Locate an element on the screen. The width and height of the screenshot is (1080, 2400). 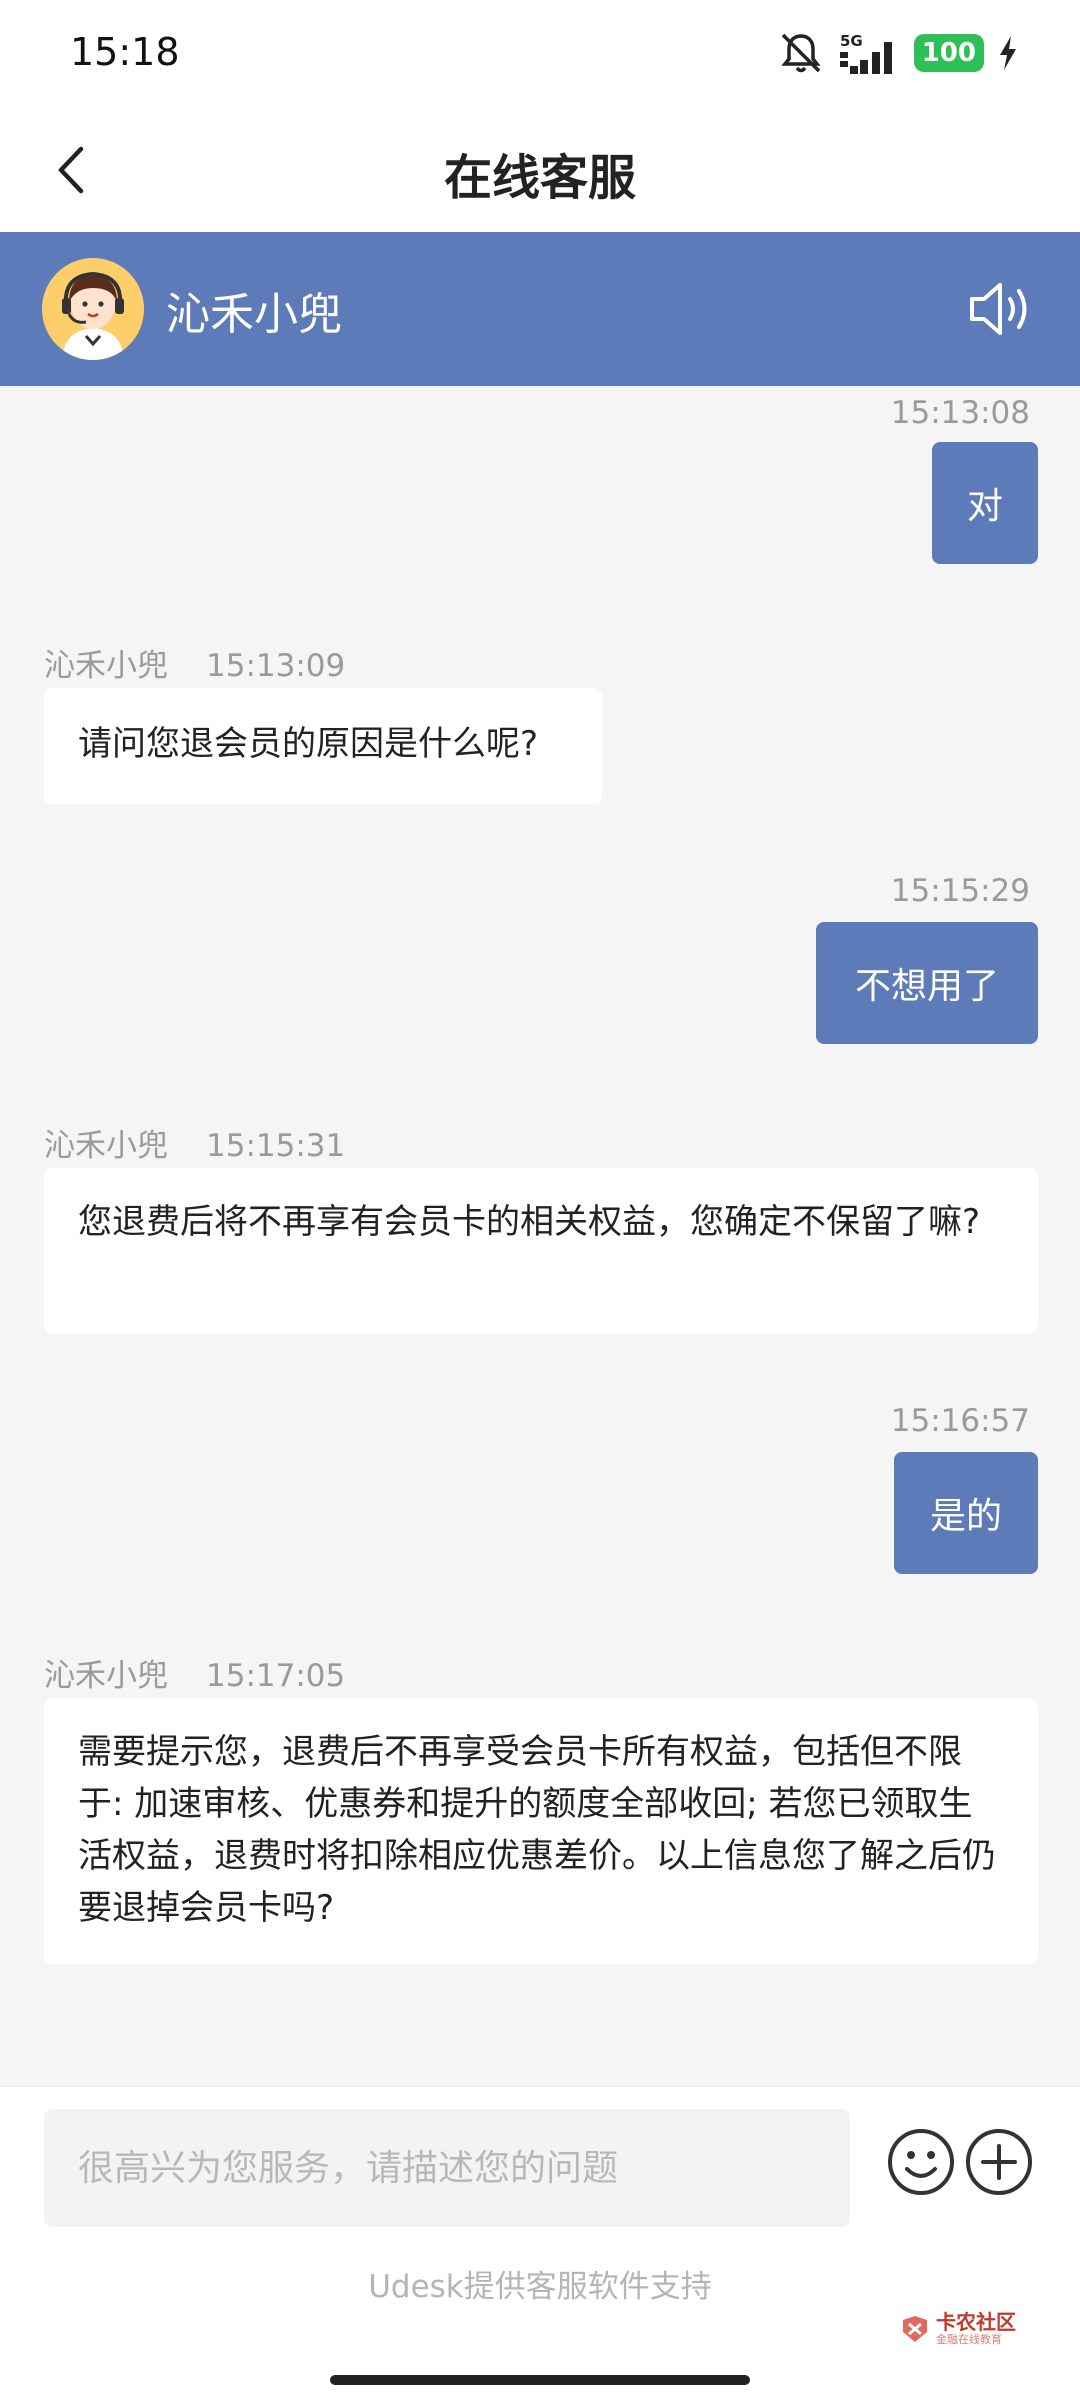
speaker-button is located at coordinates (1001, 309).